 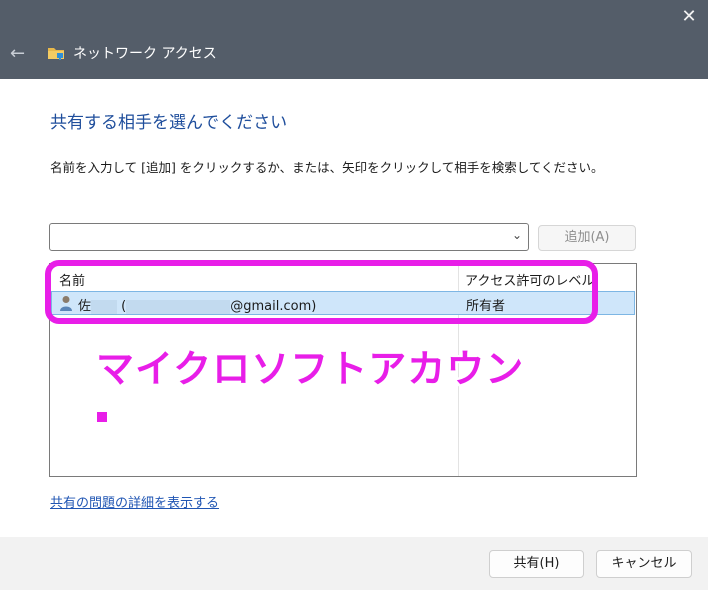 I want to click on chevron-down-icon: ⌄, so click(x=517, y=235).